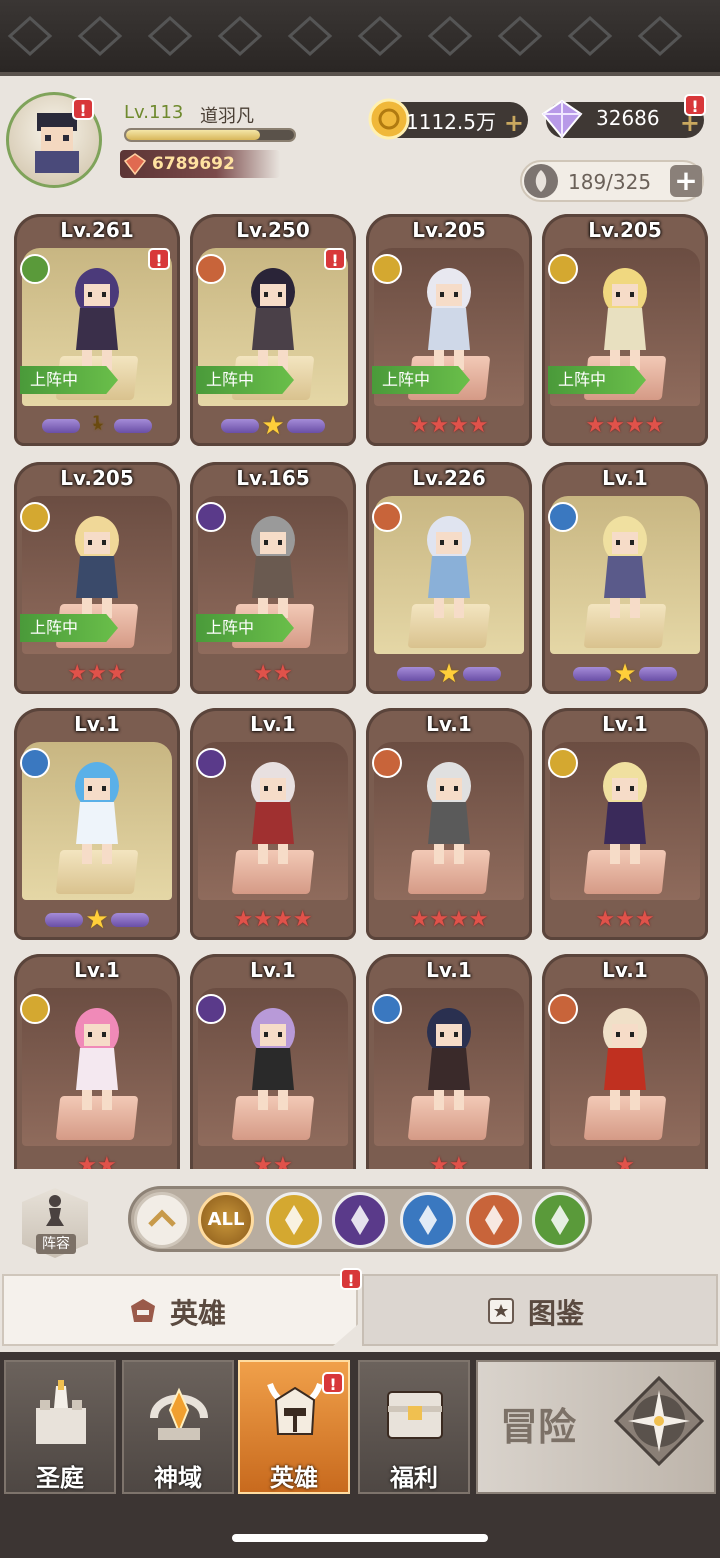 Image resolution: width=720 pixels, height=1558 pixels. I want to click on hero-card: Lv.261 上阵中! ★ 1, so click(97, 330).